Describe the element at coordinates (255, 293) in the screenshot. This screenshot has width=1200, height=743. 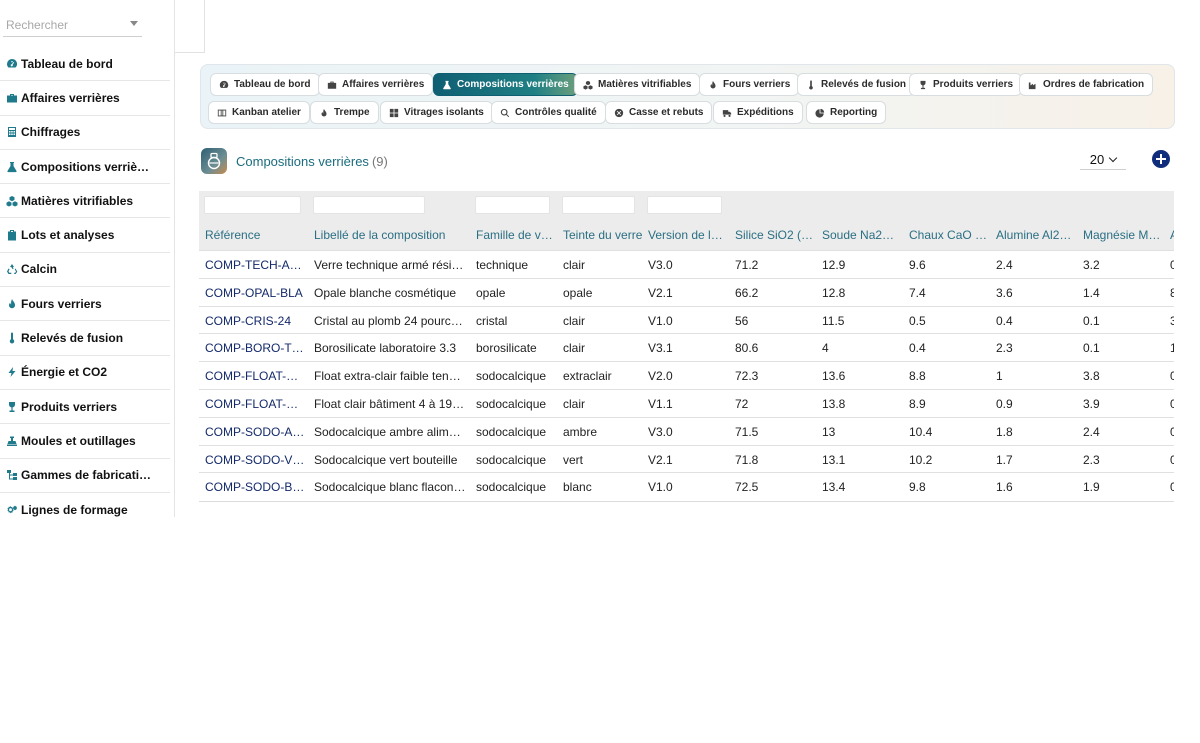
I see `reference-cell: COMP-OPAL-BLA` at that location.